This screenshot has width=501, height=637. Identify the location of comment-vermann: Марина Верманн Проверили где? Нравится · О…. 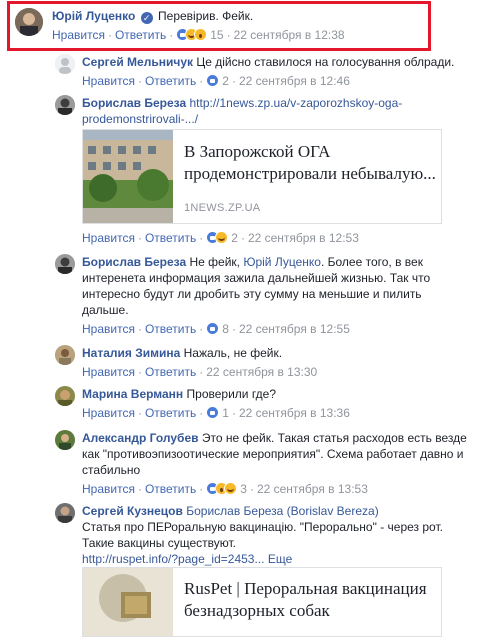
(275, 403).